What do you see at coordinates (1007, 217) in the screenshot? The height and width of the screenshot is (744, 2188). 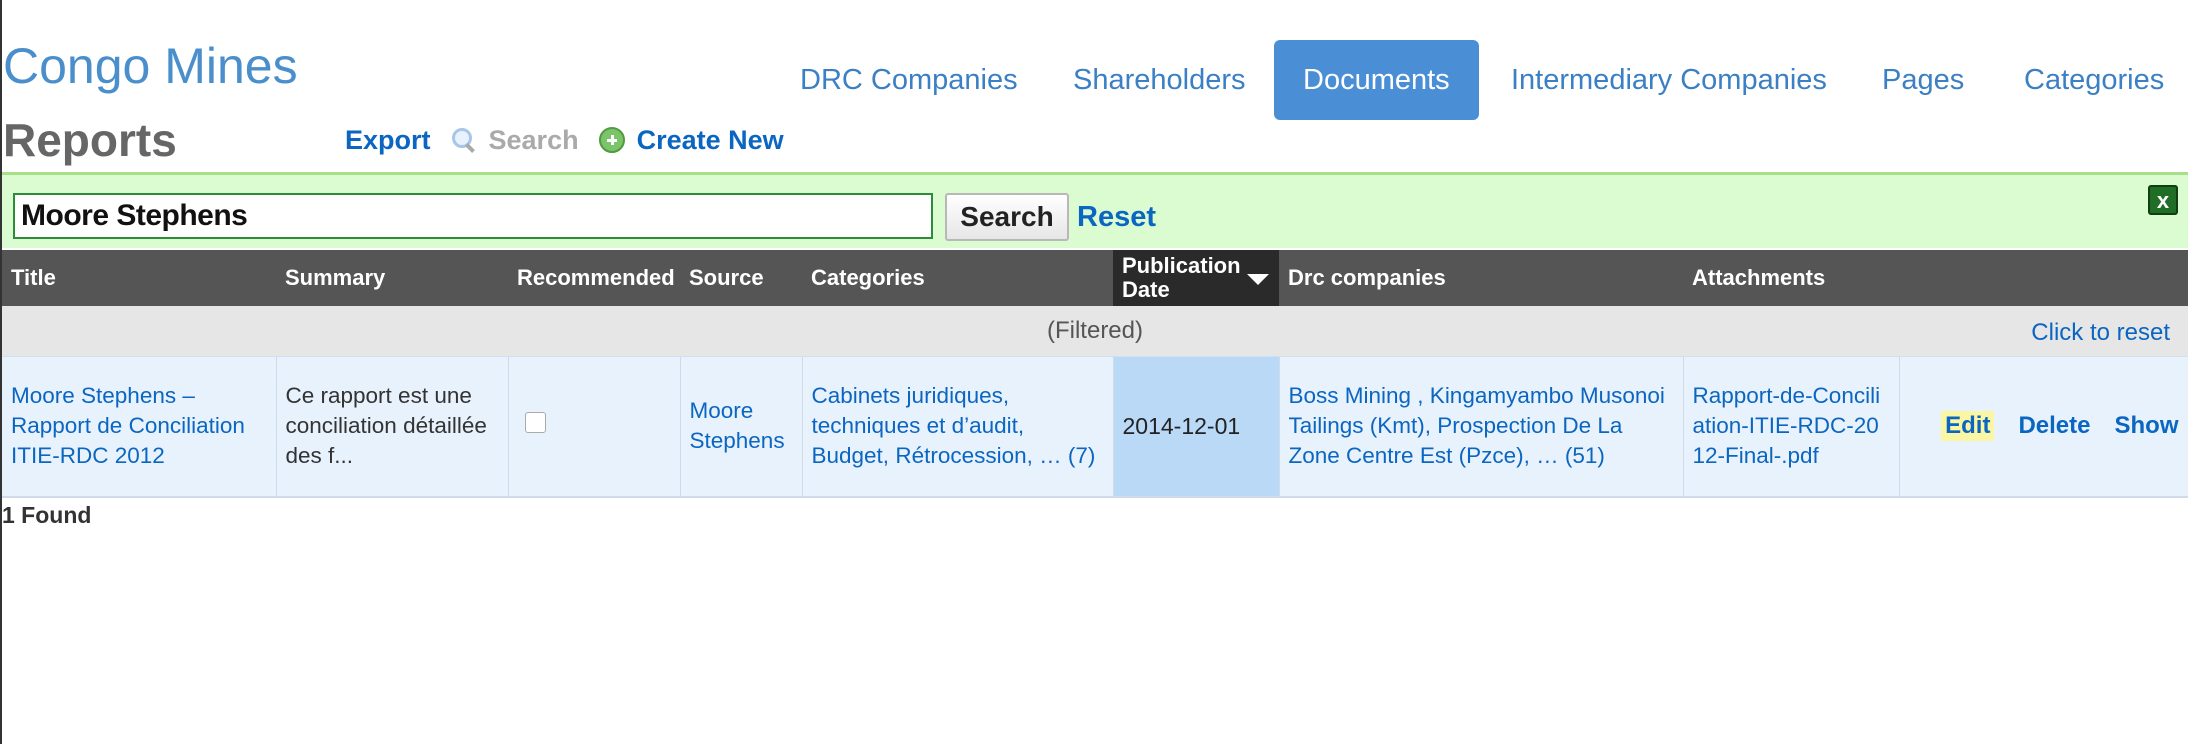 I see `search-button: Search` at bounding box center [1007, 217].